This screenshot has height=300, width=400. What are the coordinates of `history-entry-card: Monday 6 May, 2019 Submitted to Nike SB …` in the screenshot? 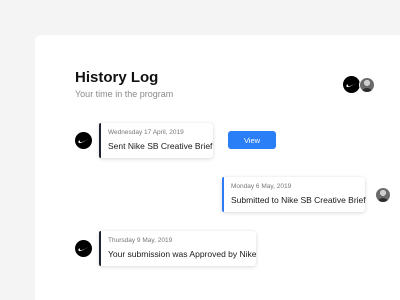 It's located at (294, 194).